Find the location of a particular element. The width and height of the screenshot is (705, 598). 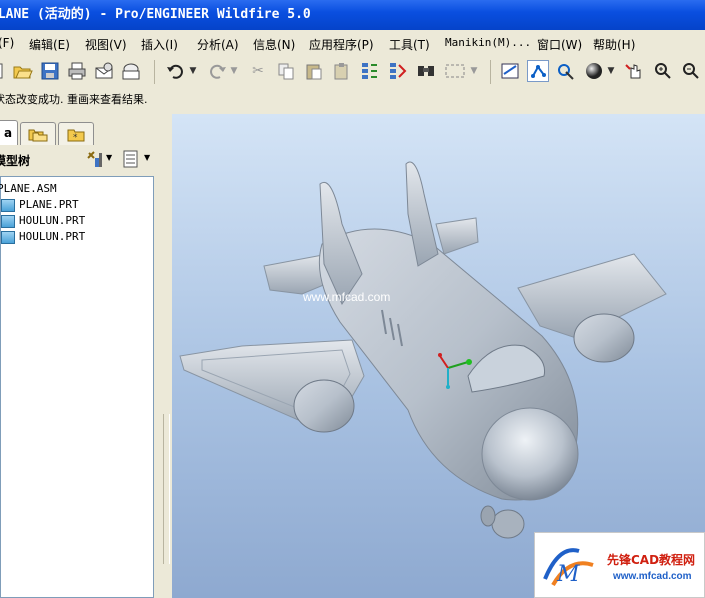

paste-icon is located at coordinates (314, 71).